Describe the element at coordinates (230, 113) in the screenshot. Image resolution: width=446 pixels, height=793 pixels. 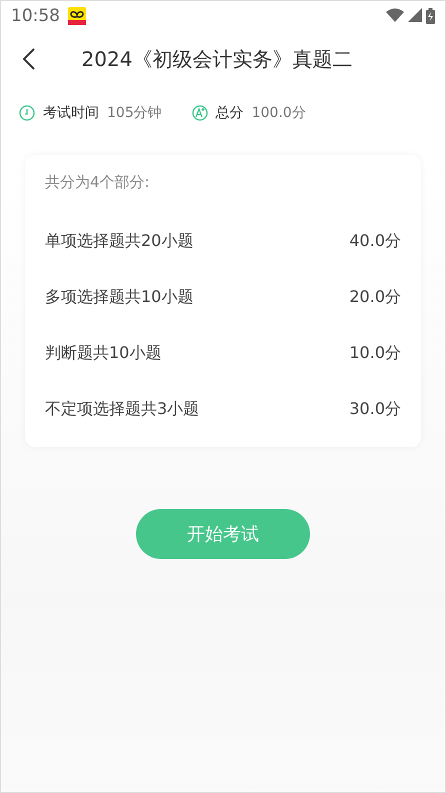
I see `info-label: 总分` at that location.